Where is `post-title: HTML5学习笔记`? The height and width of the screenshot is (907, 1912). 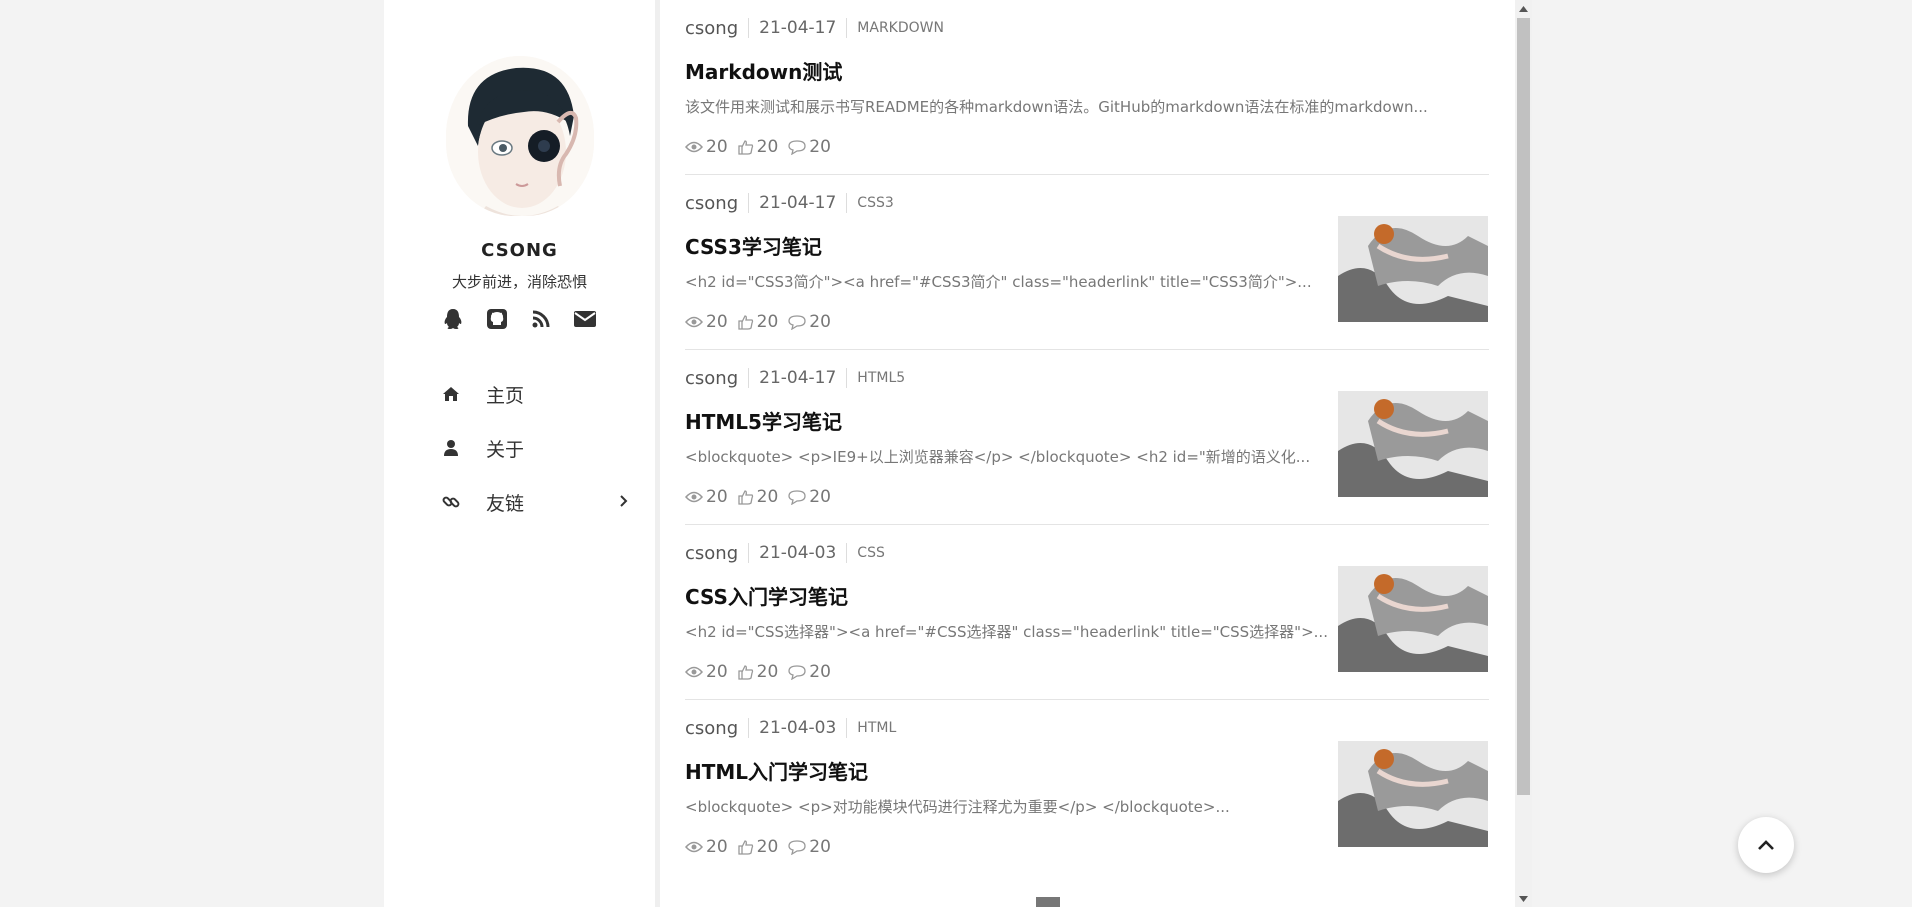
post-title: HTML5学习笔记 is located at coordinates (763, 420).